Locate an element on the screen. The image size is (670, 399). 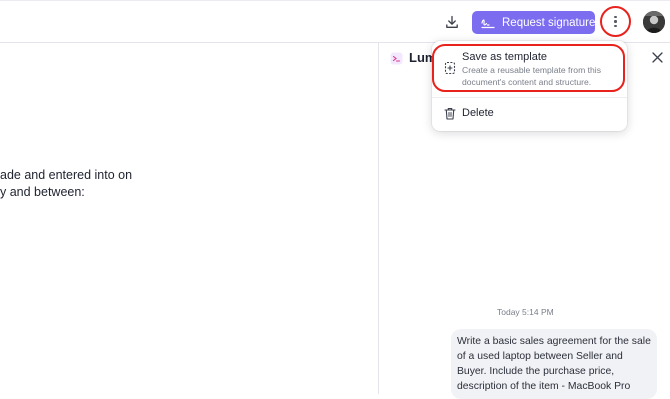
document-body: ade and entered into on y and between: is located at coordinates (180, 184).